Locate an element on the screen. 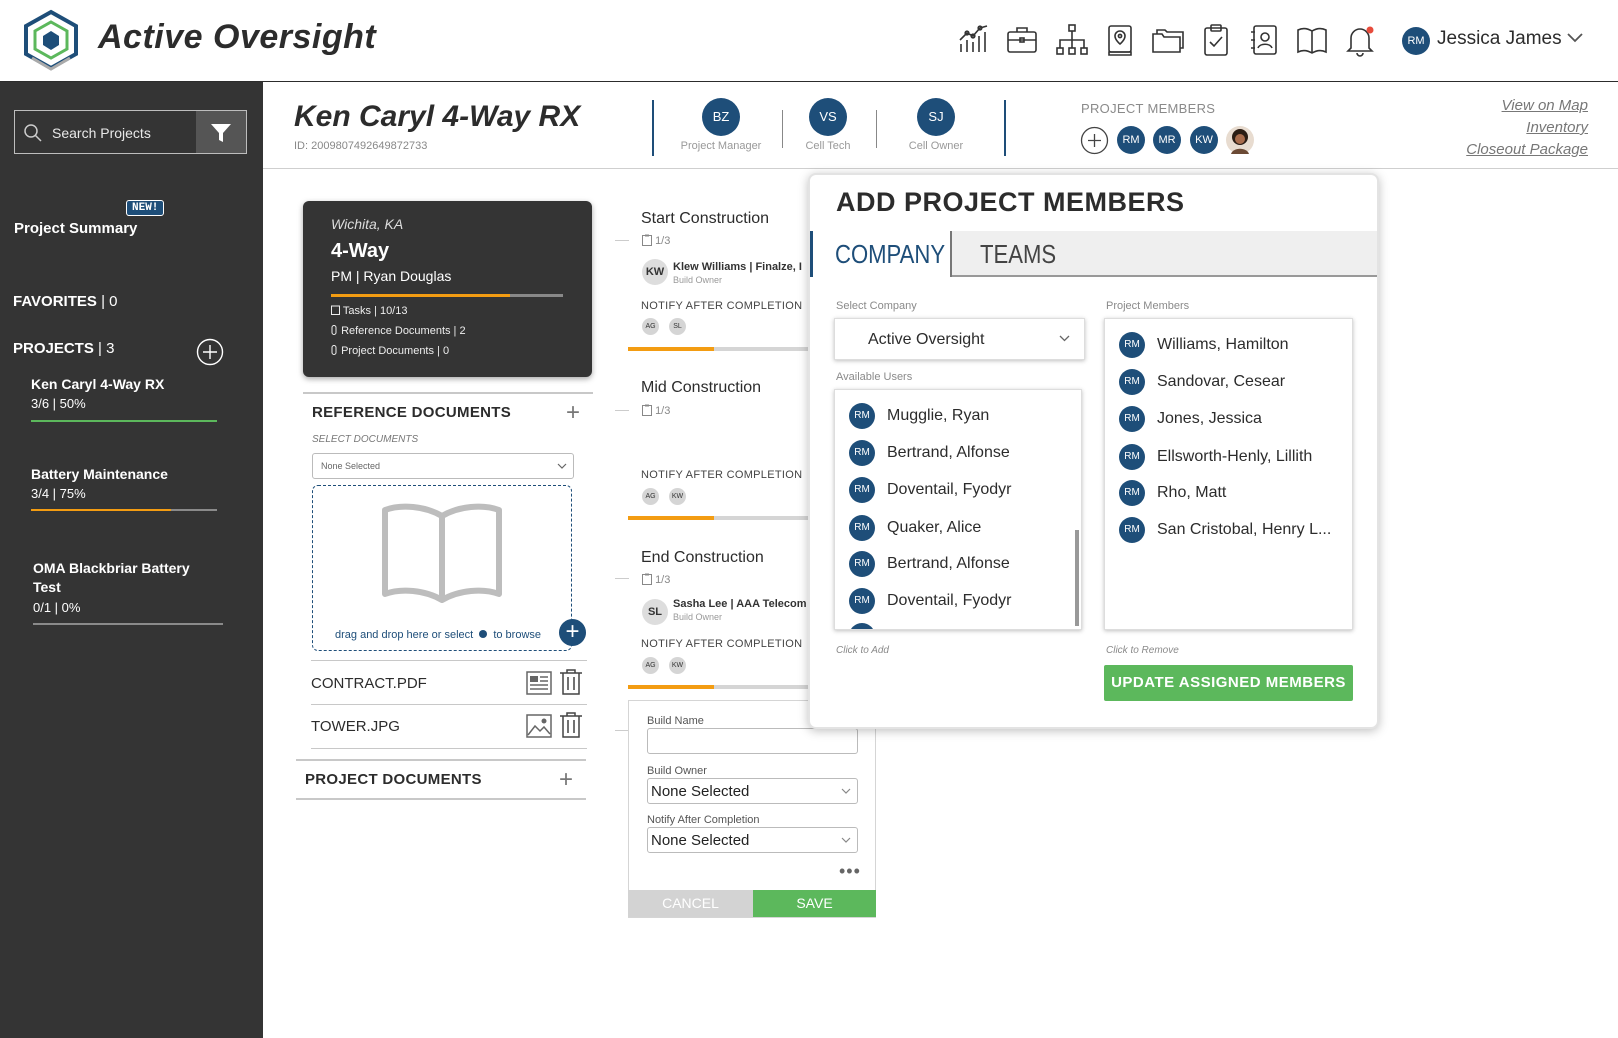 The height and width of the screenshot is (1038, 1618). company-select: Active Oversight is located at coordinates (959, 339).